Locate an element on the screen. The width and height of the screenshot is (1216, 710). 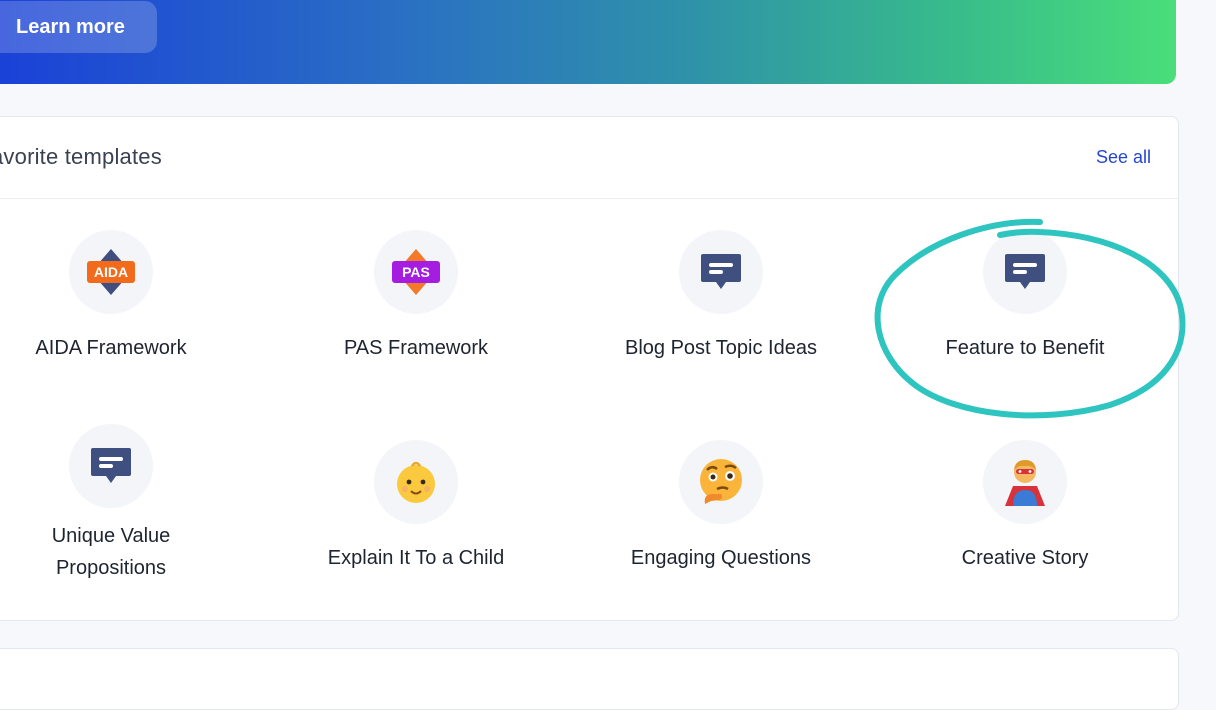
annotation-circle is located at coordinates (1030, 318).